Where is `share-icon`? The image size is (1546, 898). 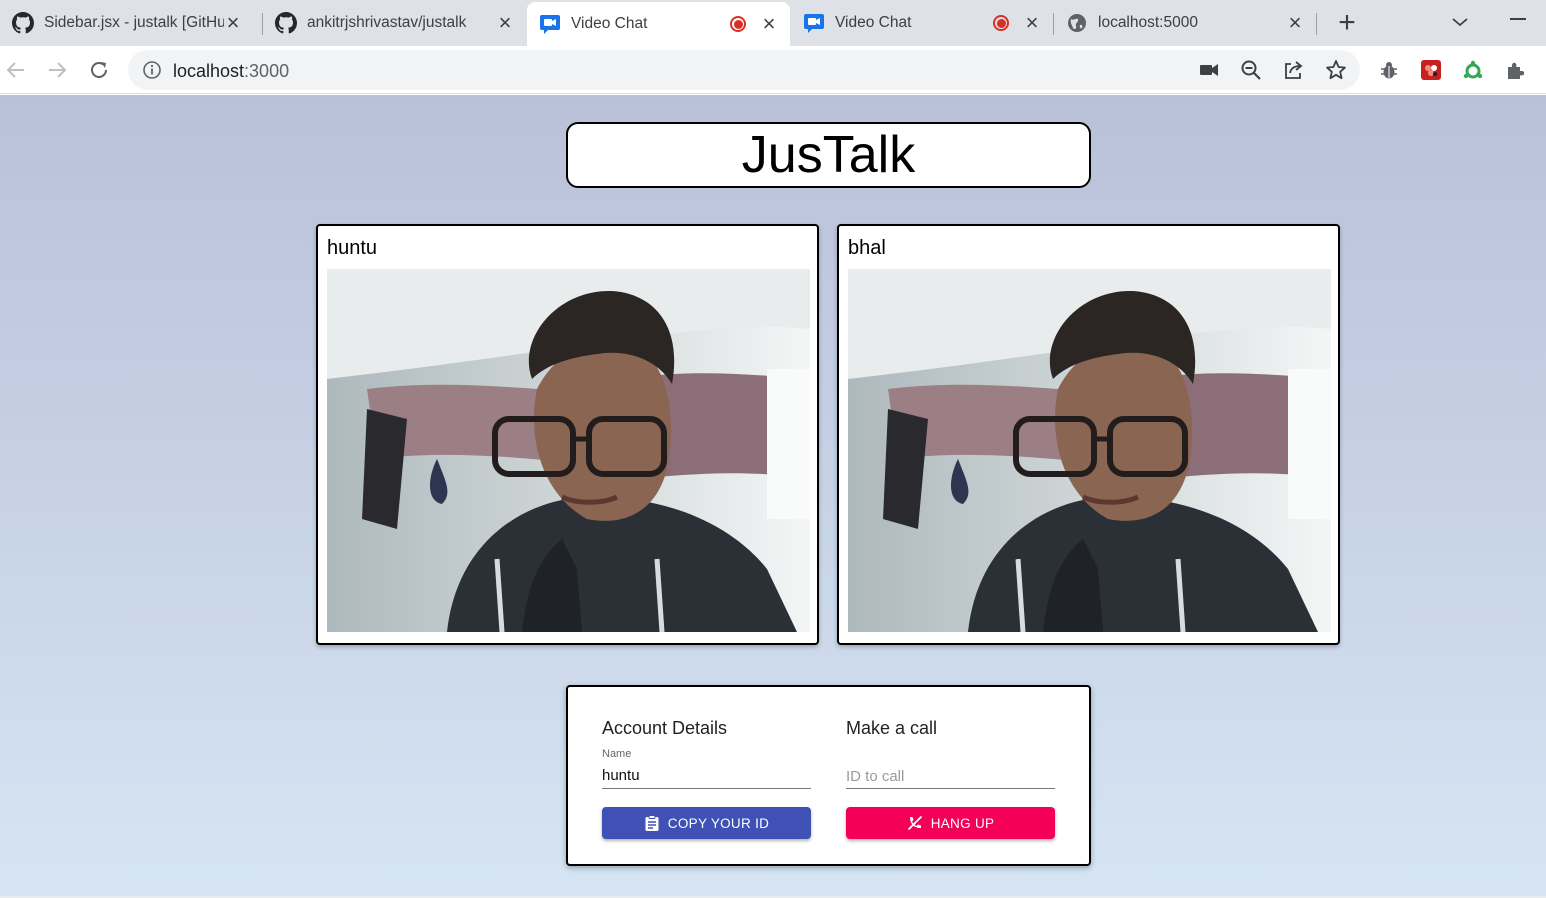 share-icon is located at coordinates (1293, 70).